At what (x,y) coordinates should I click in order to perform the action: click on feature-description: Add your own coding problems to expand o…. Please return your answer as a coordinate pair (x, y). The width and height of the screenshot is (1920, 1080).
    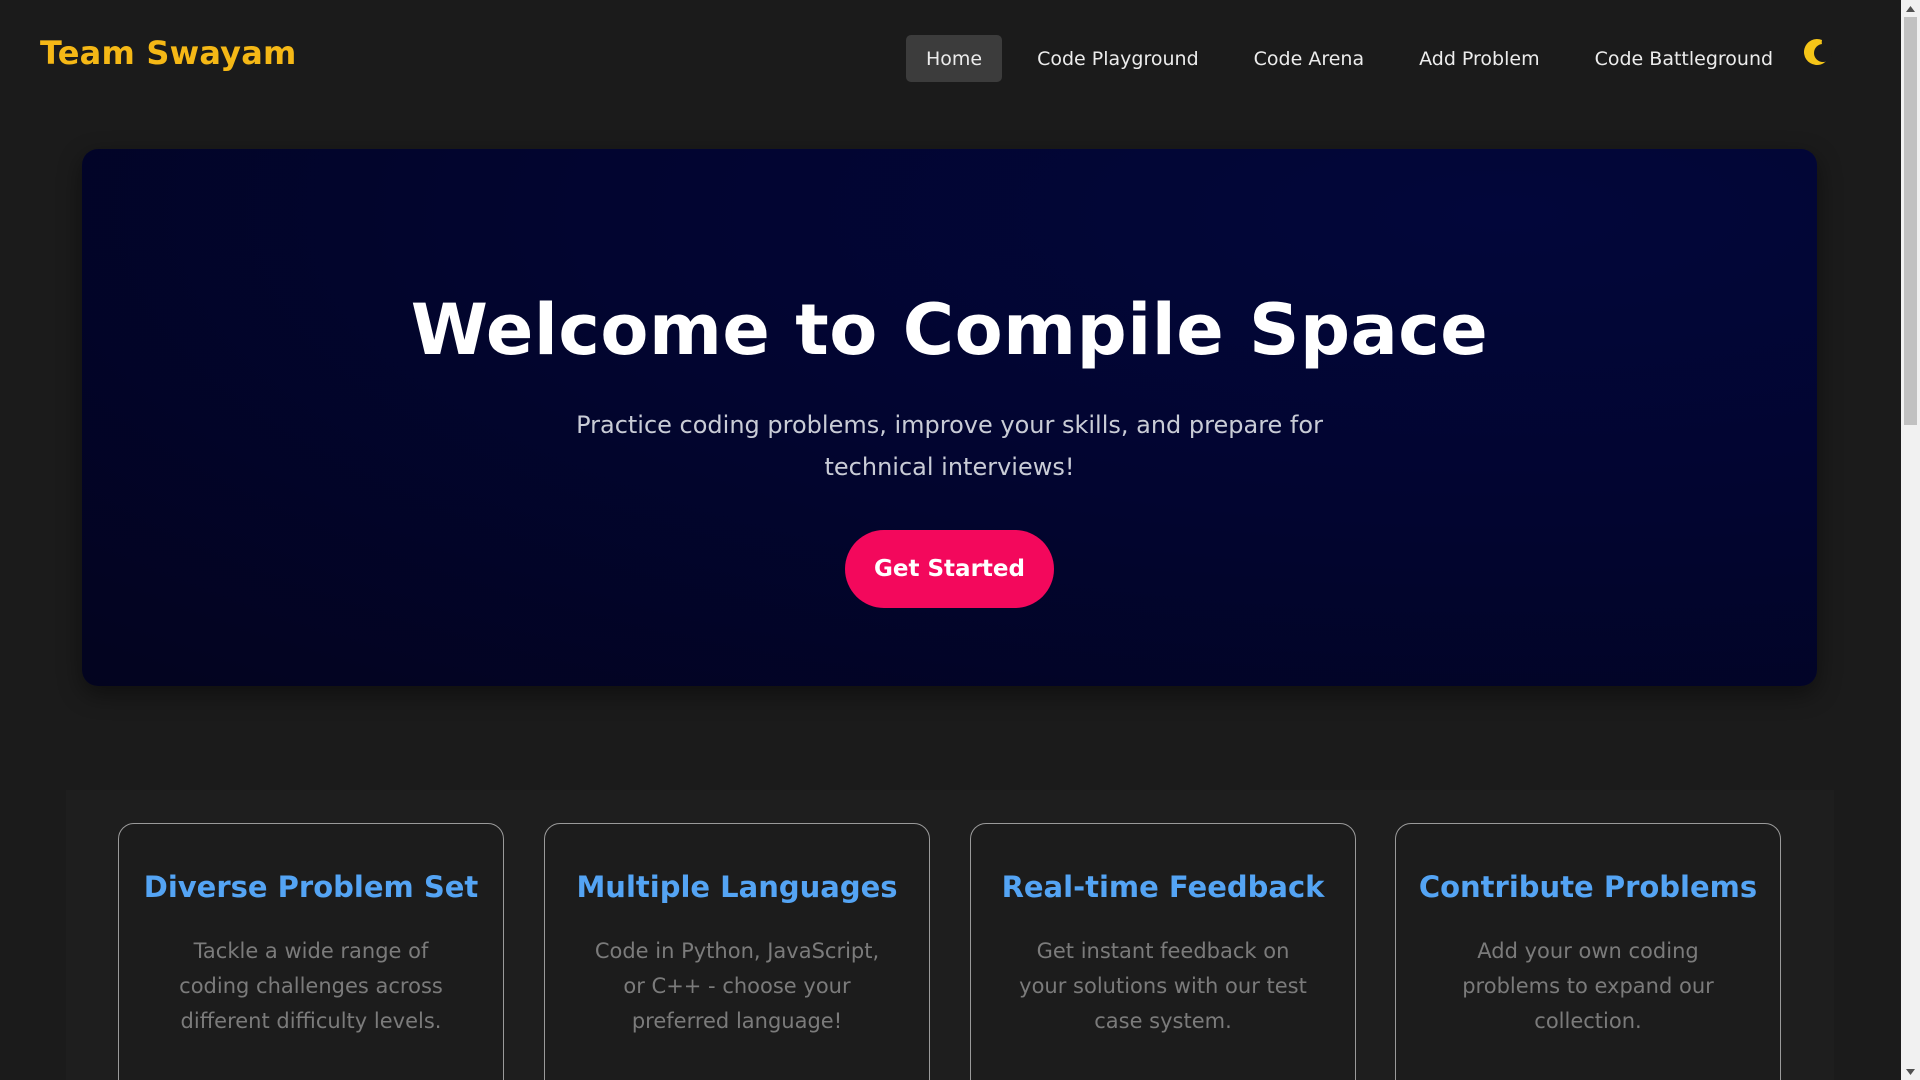
    Looking at the image, I should click on (1588, 986).